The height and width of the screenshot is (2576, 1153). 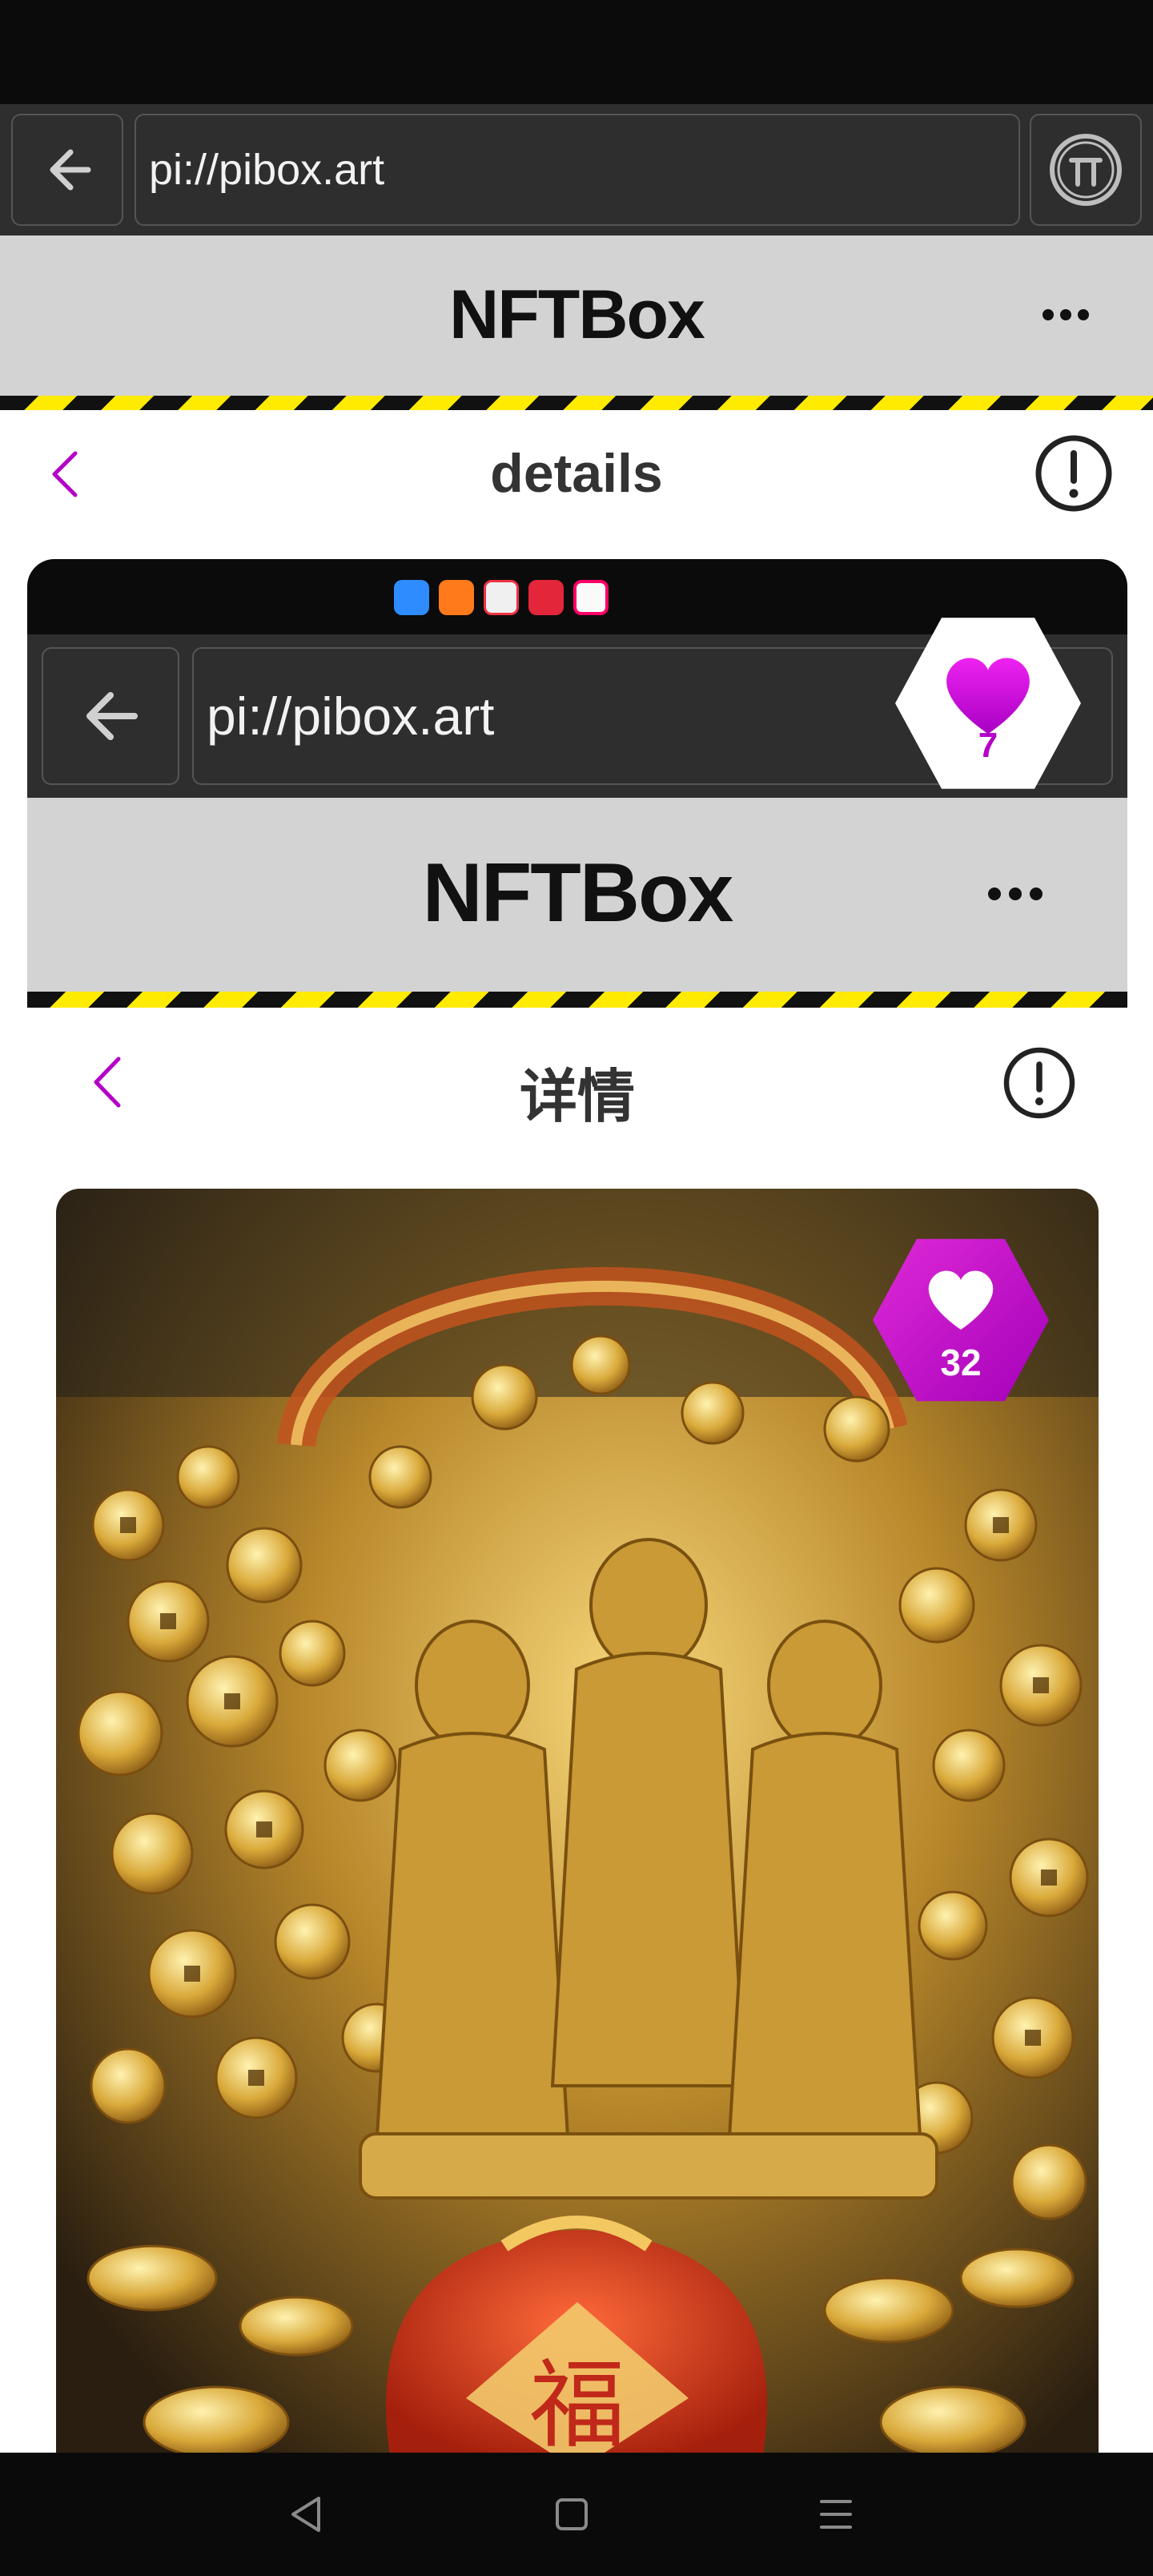 I want to click on browser-url-text: pi://pibox.art, so click(x=267, y=170).